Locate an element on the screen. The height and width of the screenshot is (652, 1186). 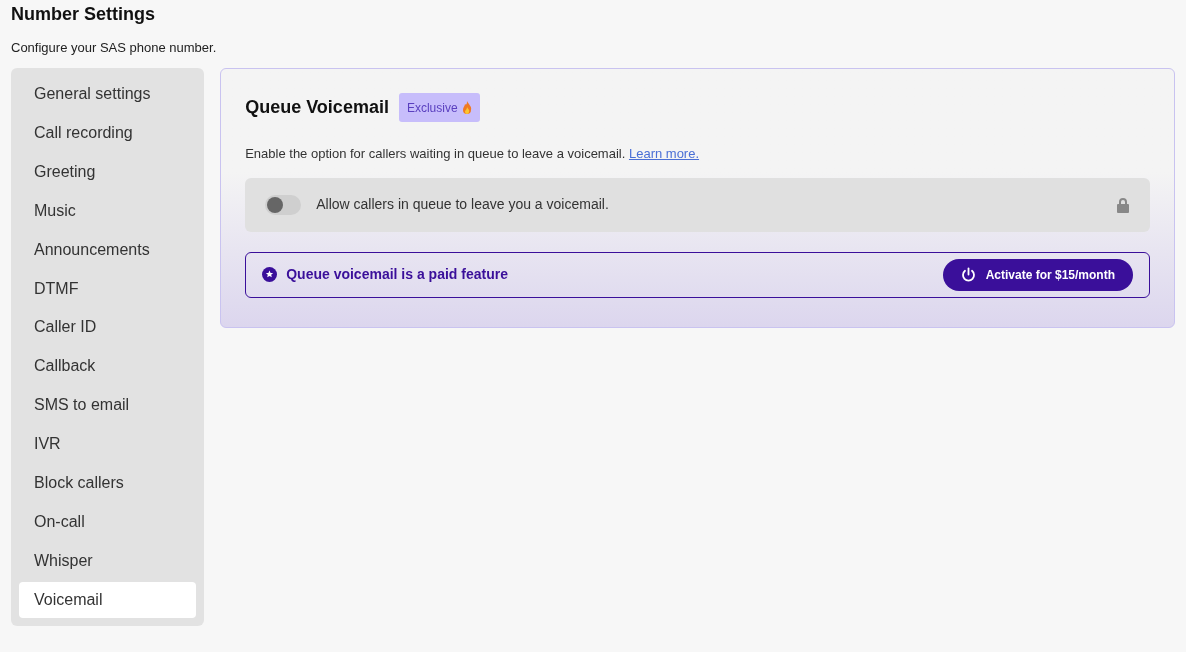
page-subtitle: Configure your SAS phone number. is located at coordinates (114, 48).